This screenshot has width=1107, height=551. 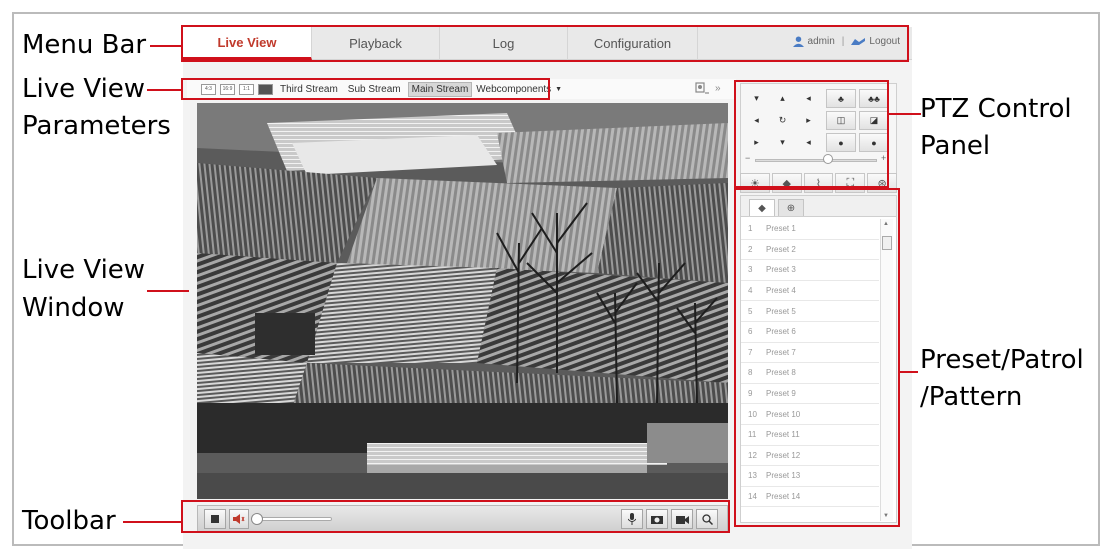 I want to click on preset-row: 4 Preset 4, so click(x=810, y=291).